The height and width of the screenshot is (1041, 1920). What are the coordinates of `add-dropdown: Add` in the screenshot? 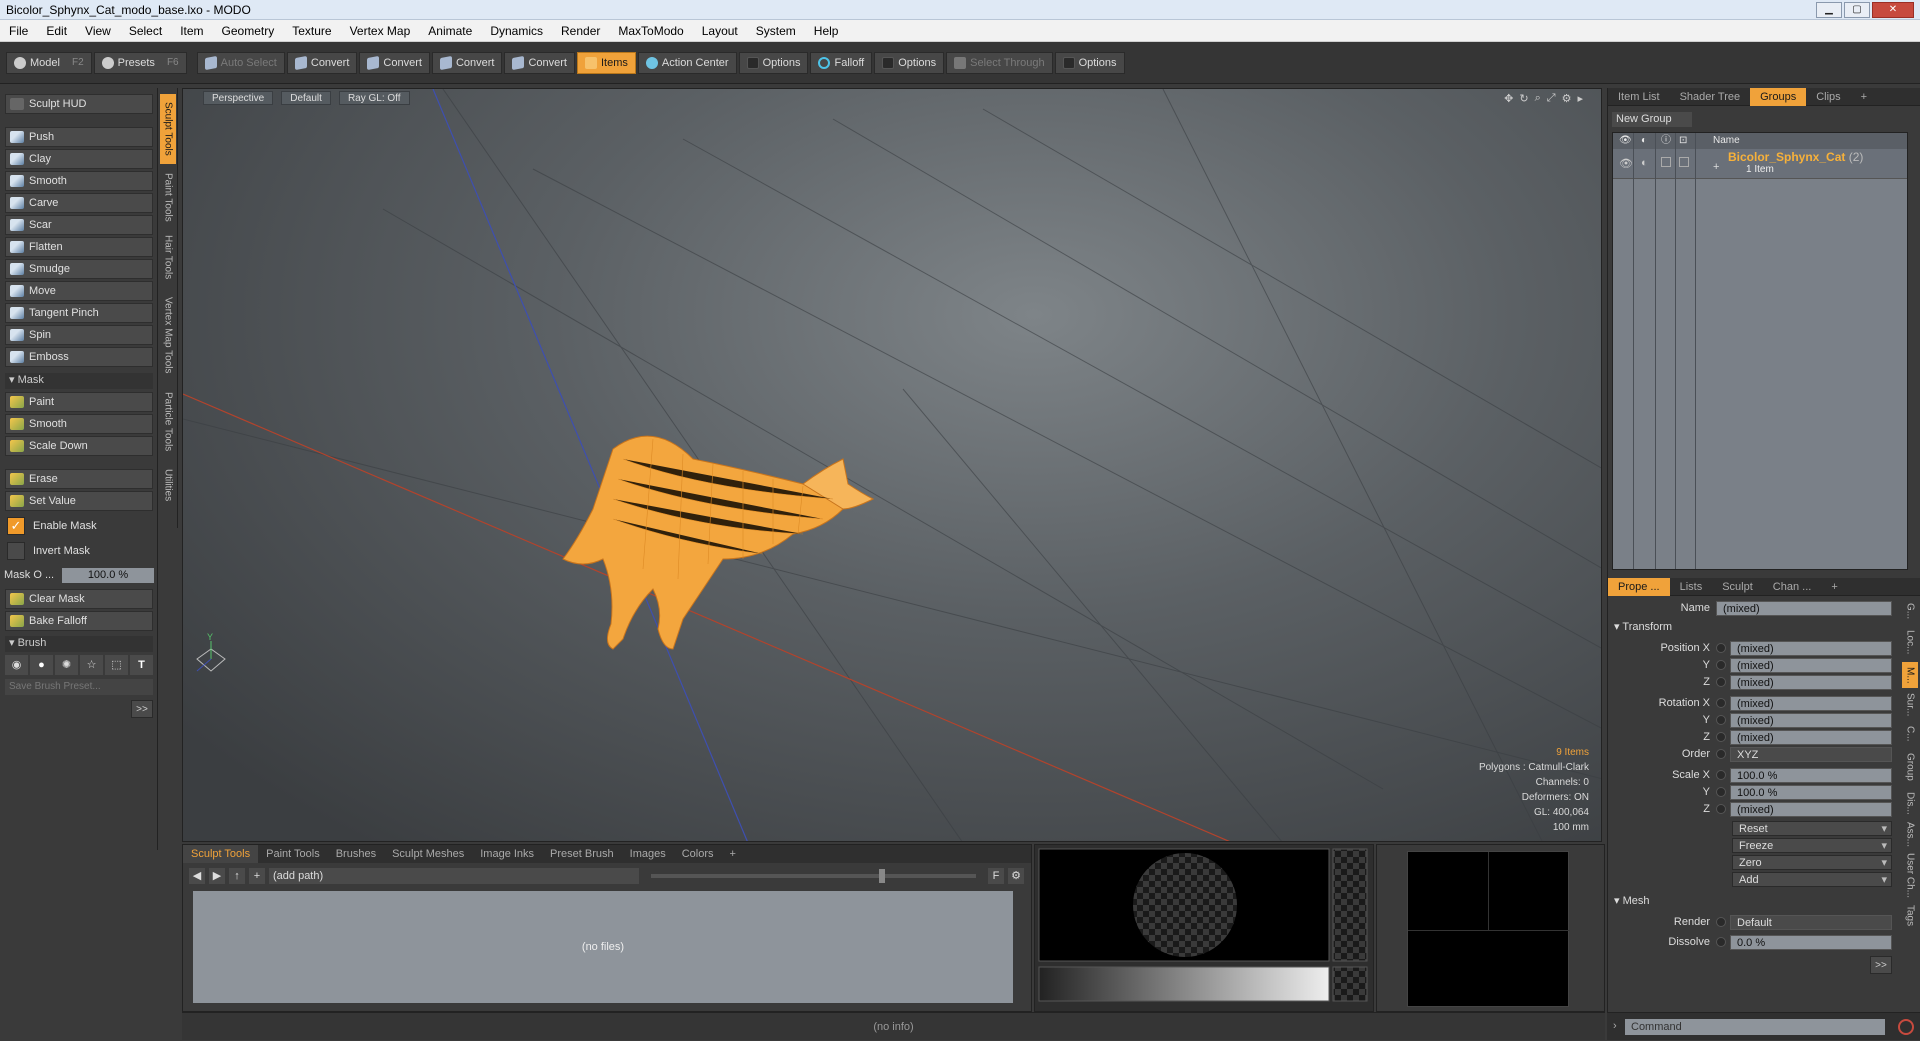 It's located at (1812, 880).